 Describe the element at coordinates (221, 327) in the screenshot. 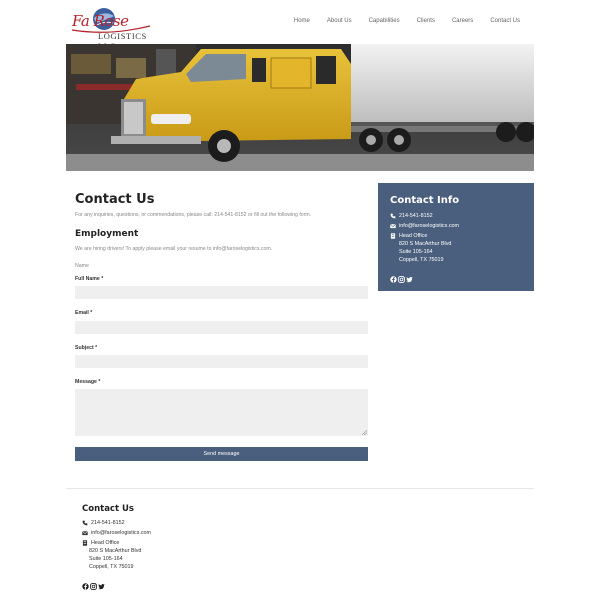

I see `email-field` at that location.